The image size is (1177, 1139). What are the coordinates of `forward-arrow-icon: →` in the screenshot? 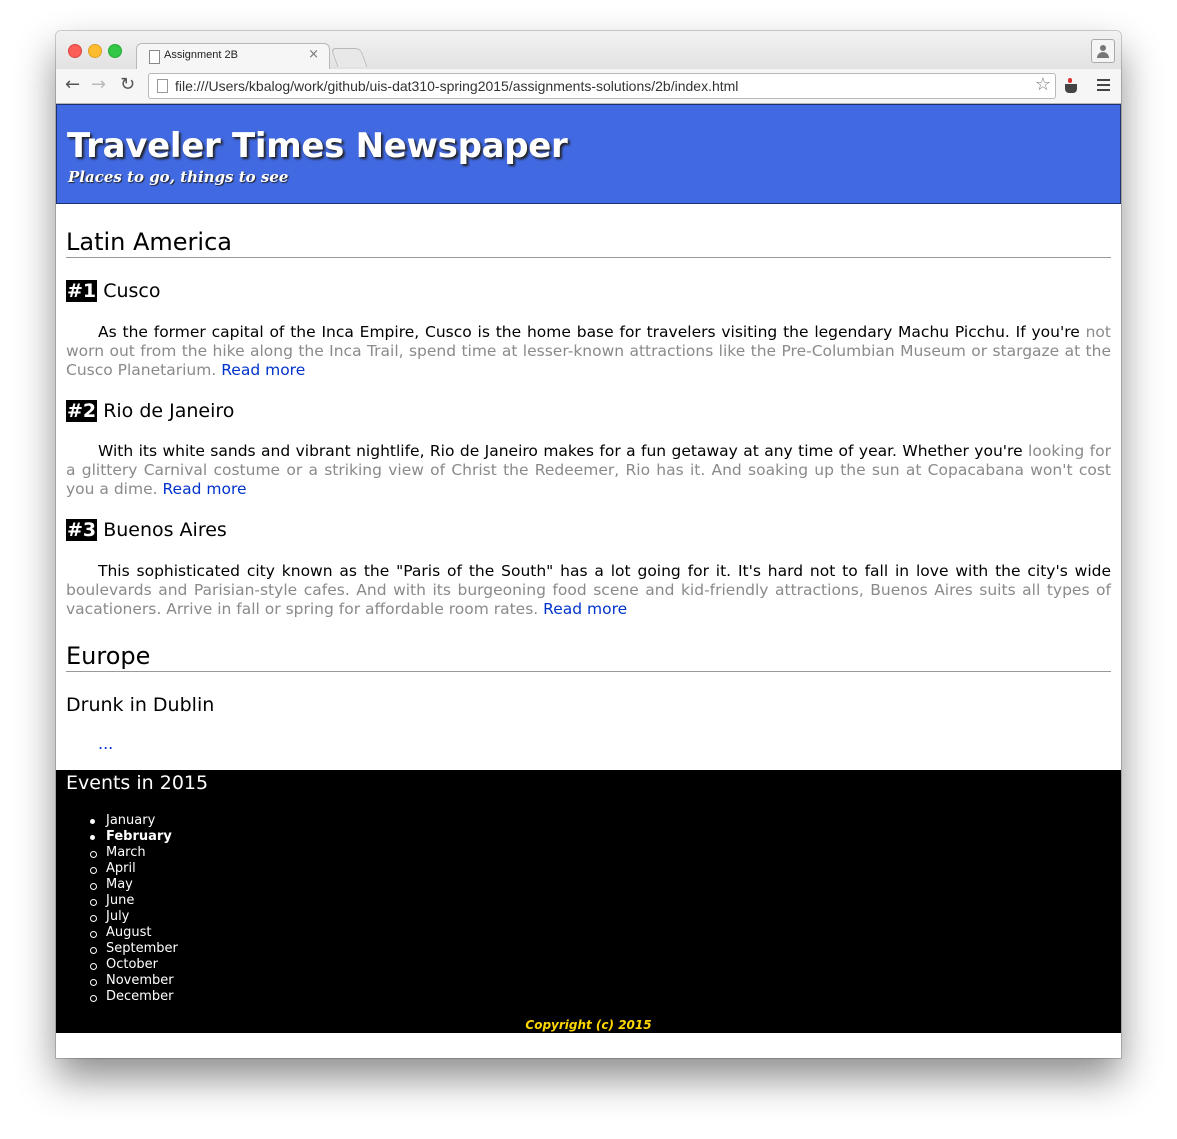 It's located at (98, 85).